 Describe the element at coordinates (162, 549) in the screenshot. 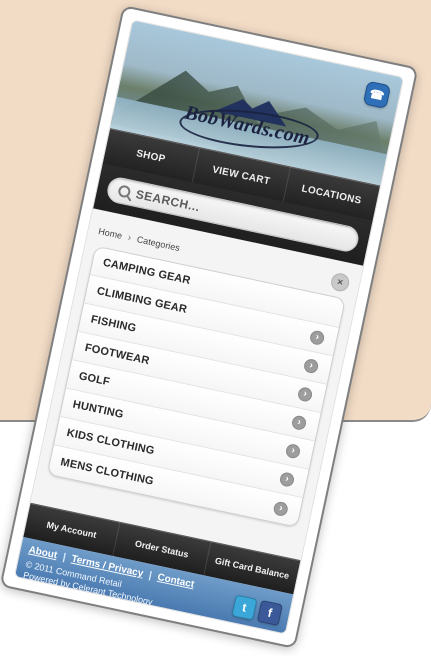

I see `footer-tab-label: Order Status` at that location.